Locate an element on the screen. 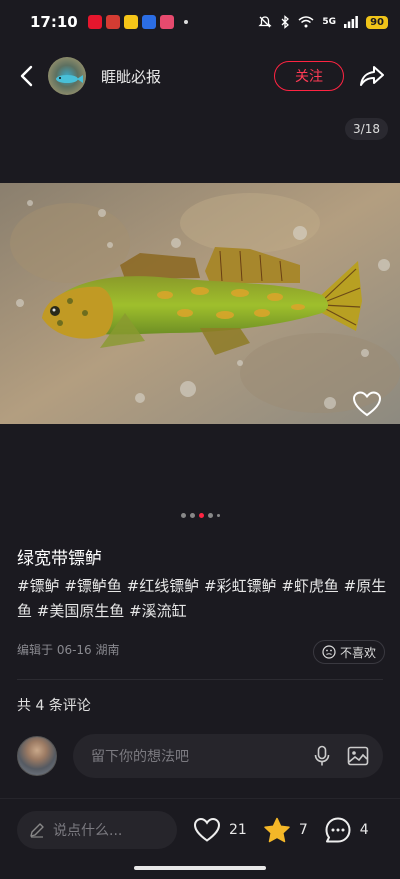  image-page-counter: 3/18 is located at coordinates (366, 129).